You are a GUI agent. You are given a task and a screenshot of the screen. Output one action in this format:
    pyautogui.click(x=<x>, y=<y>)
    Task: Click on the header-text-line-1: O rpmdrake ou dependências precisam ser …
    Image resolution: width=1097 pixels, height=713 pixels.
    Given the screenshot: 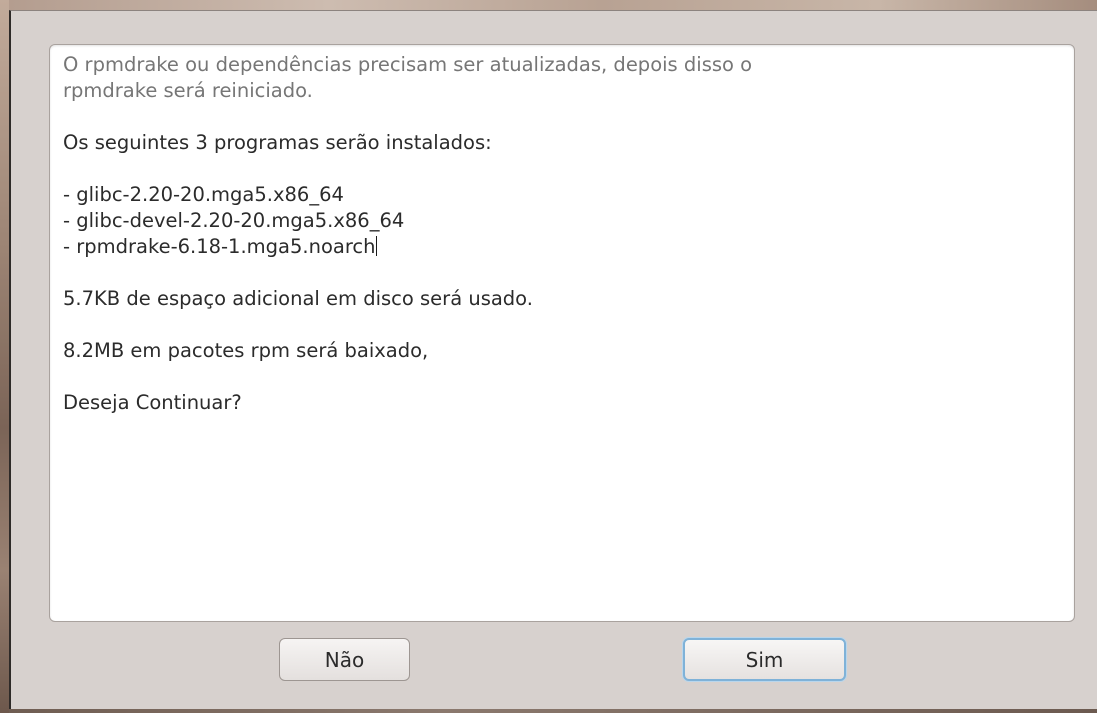 What is the action you would take?
    pyautogui.click(x=408, y=64)
    